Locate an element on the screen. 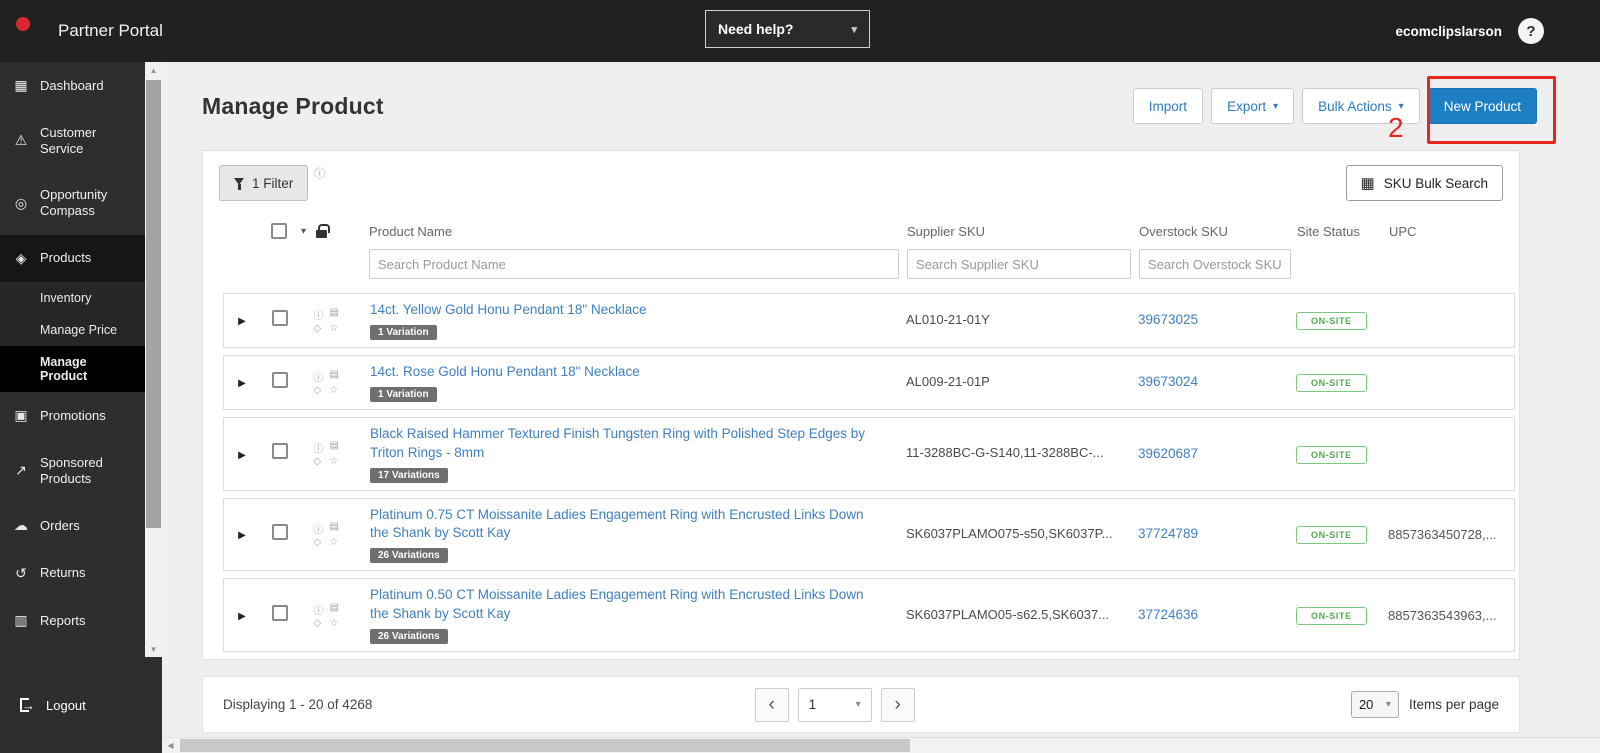 The width and height of the screenshot is (1600, 753). scroll-left-icon: ◀ is located at coordinates (170, 745).